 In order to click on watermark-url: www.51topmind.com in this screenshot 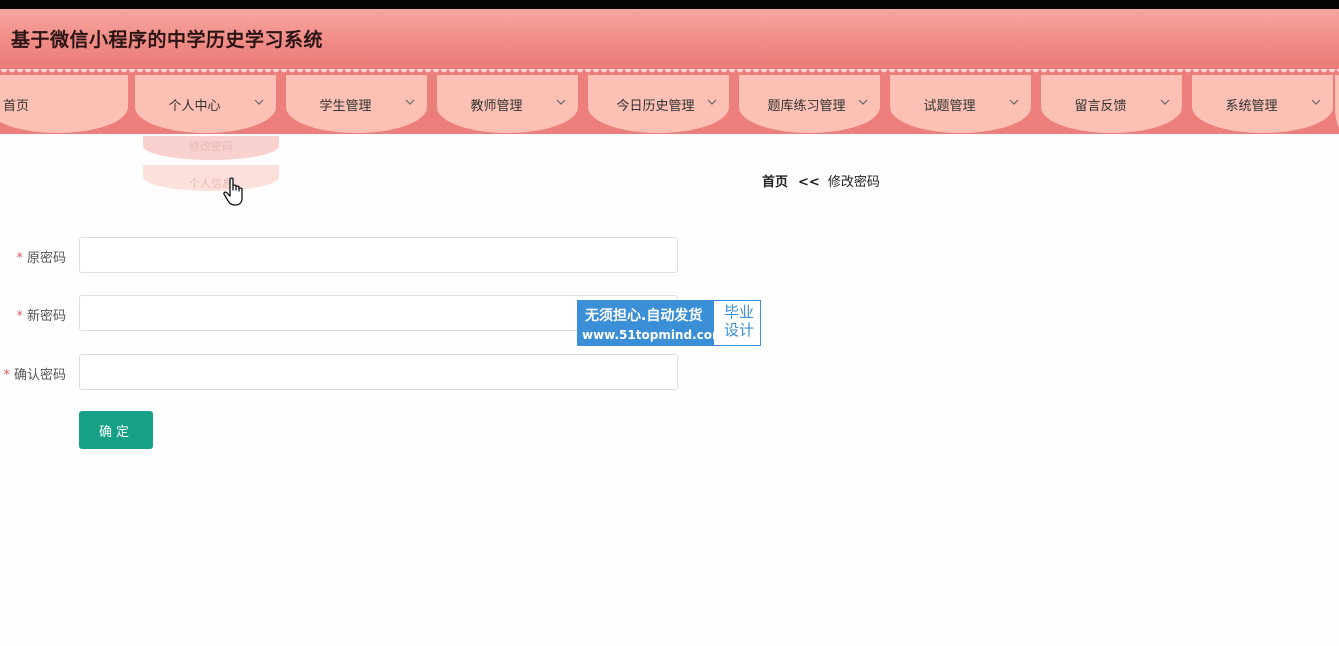, I will do `click(653, 335)`.